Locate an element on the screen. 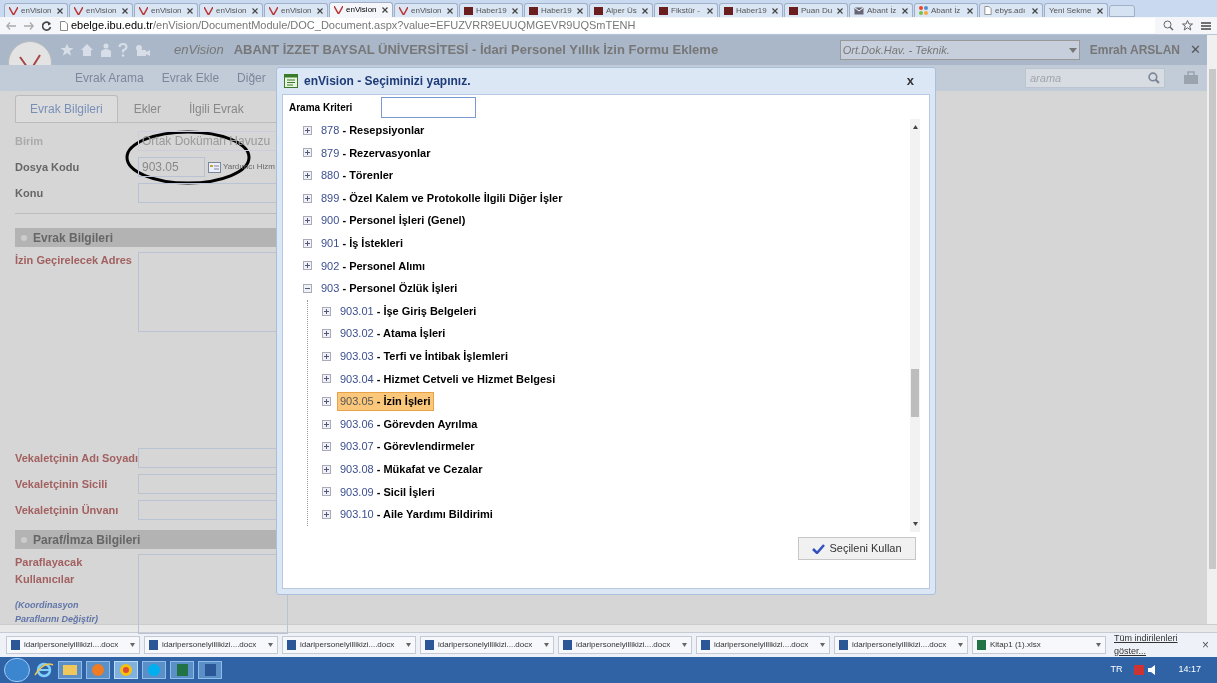  tree-item: 900 - Personel İşleri (Genel) is located at coordinates (393, 220).